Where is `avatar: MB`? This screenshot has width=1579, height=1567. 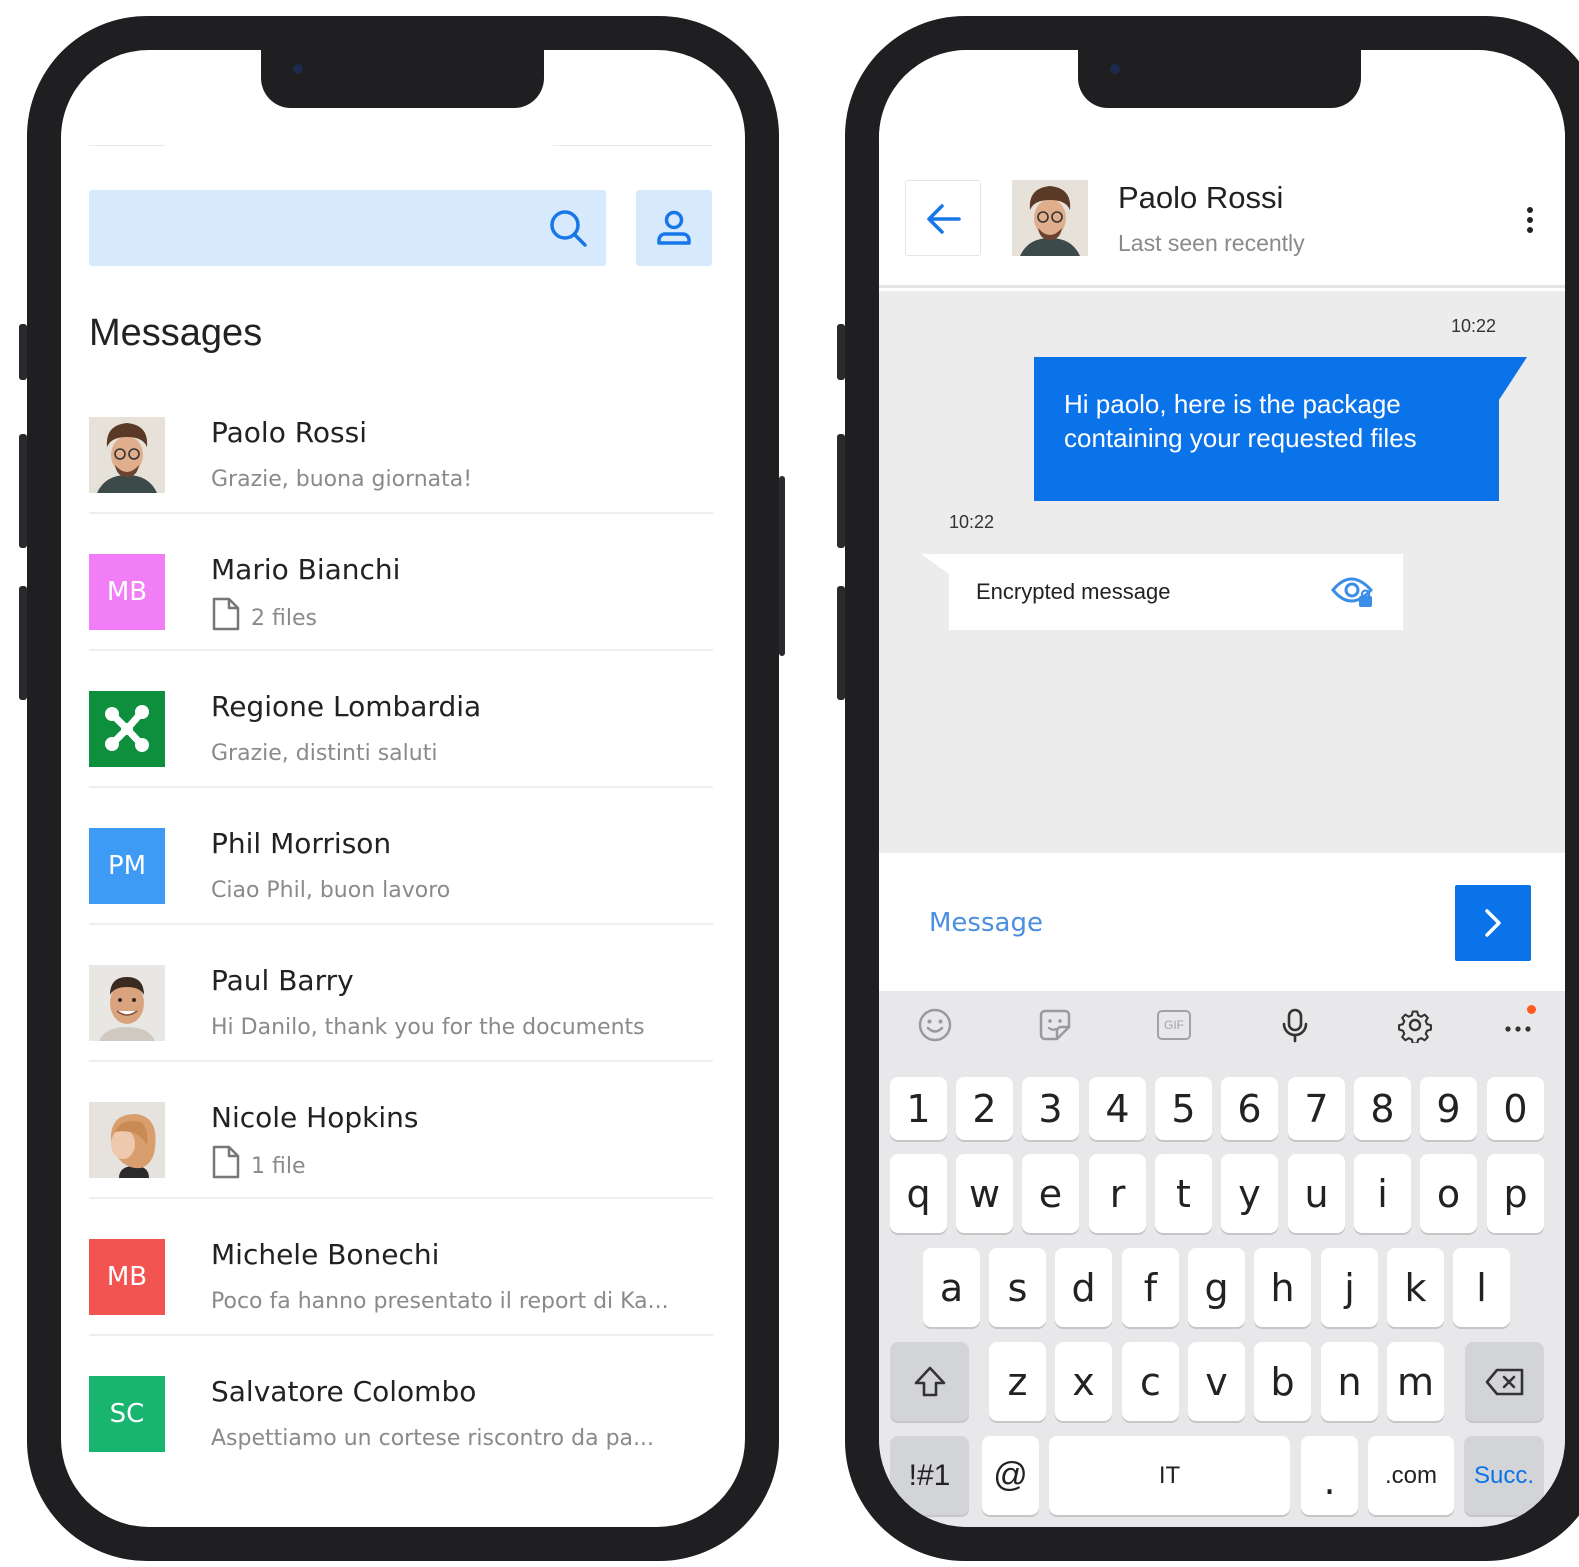 avatar: MB is located at coordinates (127, 592).